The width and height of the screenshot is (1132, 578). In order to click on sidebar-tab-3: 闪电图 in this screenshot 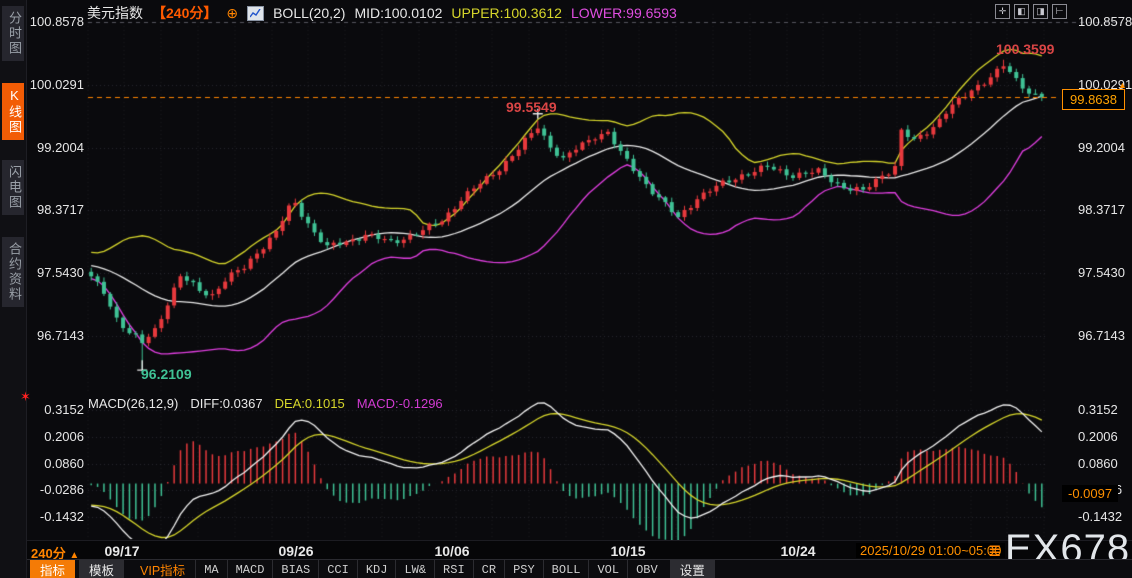, I will do `click(13, 187)`.